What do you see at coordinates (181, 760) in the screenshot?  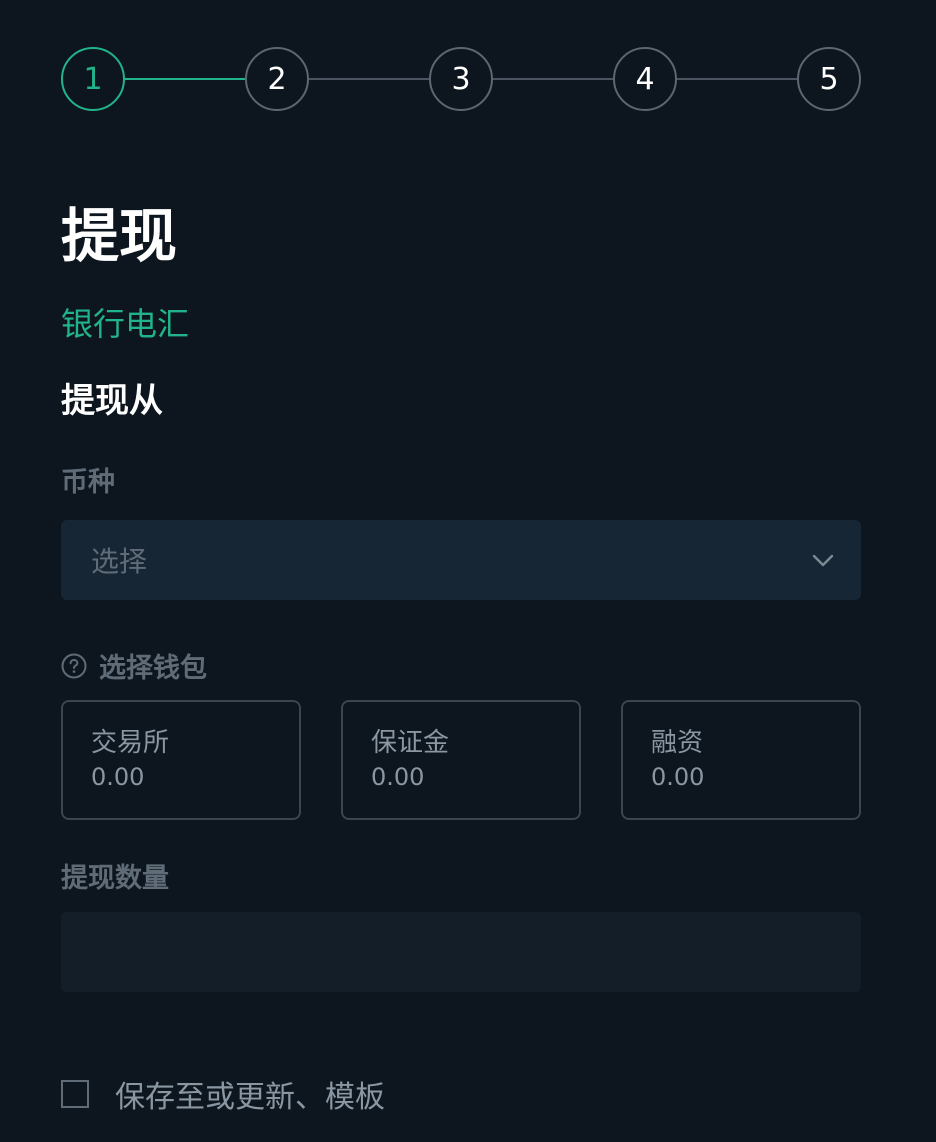 I see `wallet-option-exchange: 交易所 0.00` at bounding box center [181, 760].